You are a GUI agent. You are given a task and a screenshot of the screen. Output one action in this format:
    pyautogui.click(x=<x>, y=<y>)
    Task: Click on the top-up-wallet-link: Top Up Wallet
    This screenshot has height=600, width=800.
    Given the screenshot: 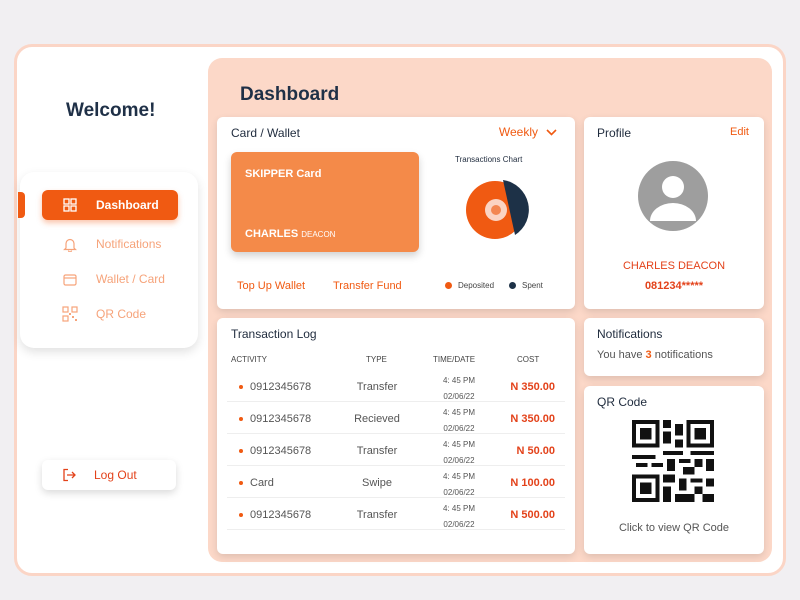 What is the action you would take?
    pyautogui.click(x=271, y=286)
    